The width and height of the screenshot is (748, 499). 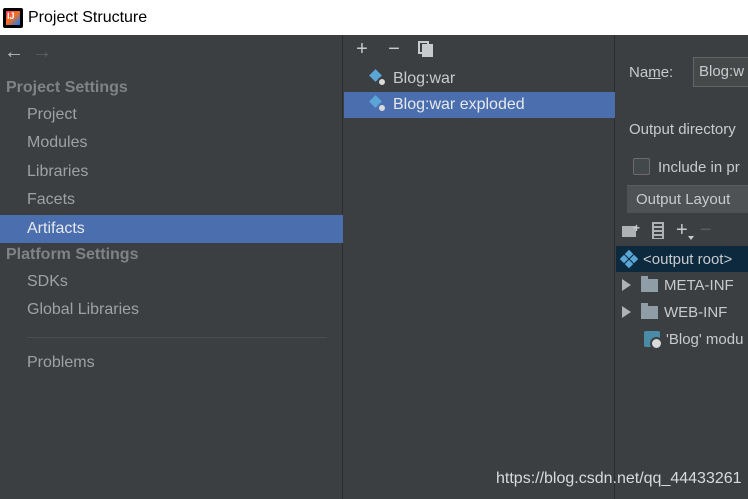 What do you see at coordinates (362, 49) in the screenshot?
I see `add-artifact-button: +` at bounding box center [362, 49].